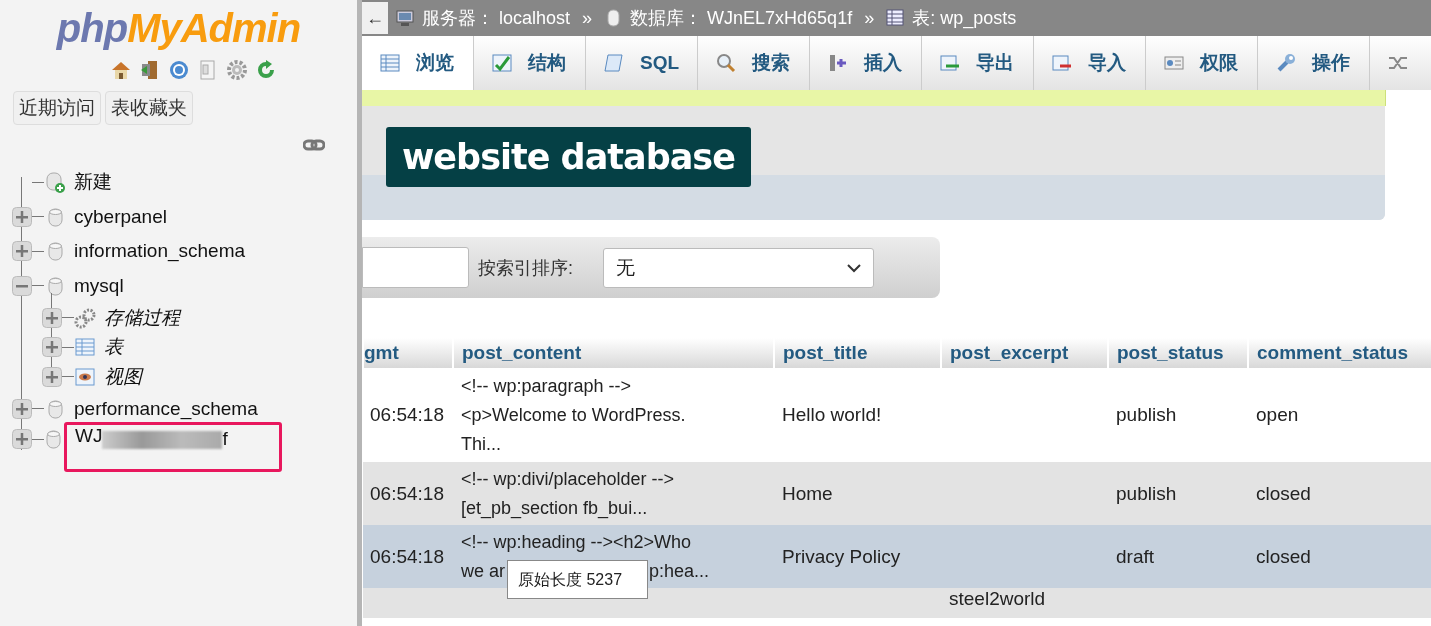 This screenshot has width=1431, height=626. What do you see at coordinates (613, 353) in the screenshot?
I see `column-header: post_content` at bounding box center [613, 353].